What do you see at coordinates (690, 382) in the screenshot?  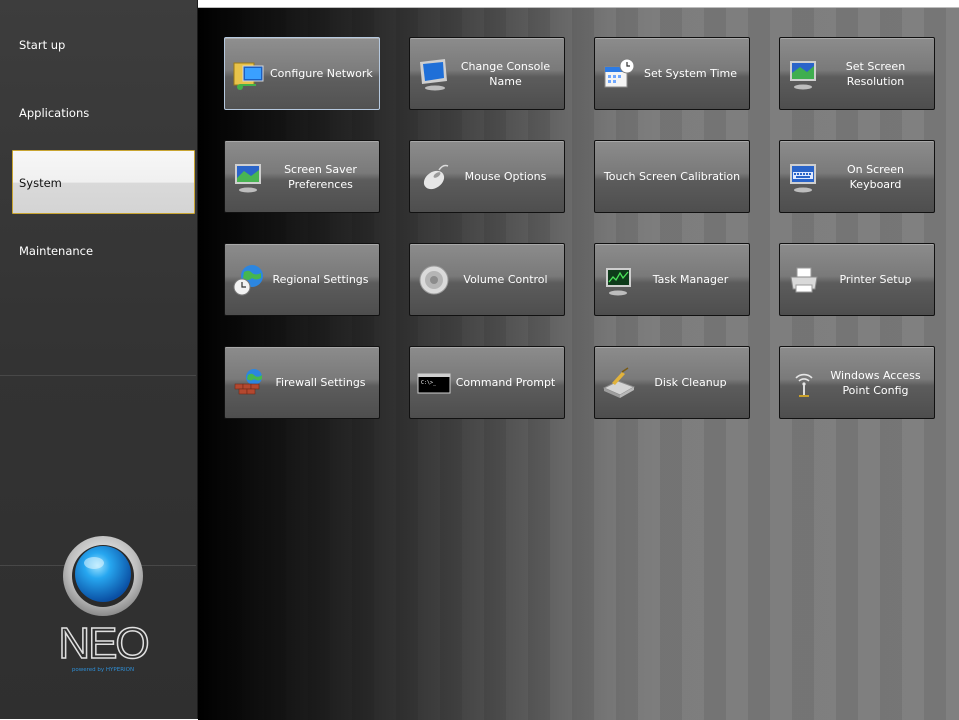 I see `tile-label: Disk Cleanup` at bounding box center [690, 382].